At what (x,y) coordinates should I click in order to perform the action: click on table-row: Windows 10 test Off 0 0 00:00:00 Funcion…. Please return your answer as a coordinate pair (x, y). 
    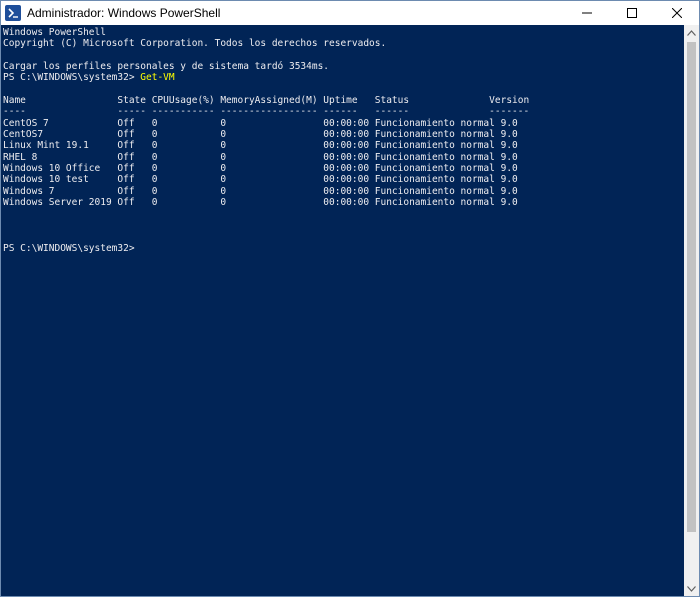
    Looking at the image, I should click on (260, 180).